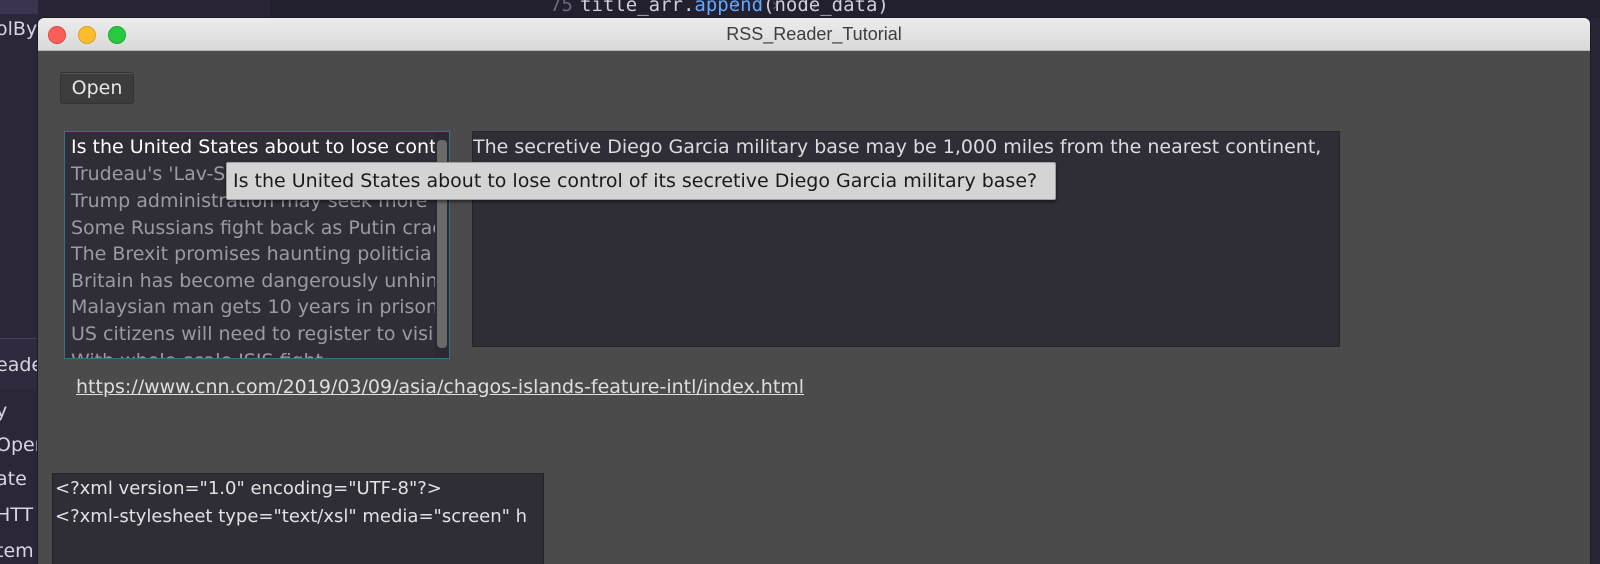  Describe the element at coordinates (248, 488) in the screenshot. I see `xml-line: <?xml version="1.0" encoding="UTF-8"?>` at that location.